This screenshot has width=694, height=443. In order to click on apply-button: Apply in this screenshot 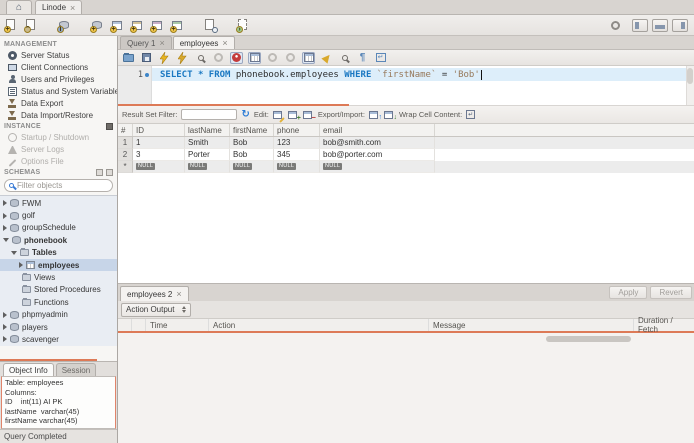, I will do `click(628, 292)`.